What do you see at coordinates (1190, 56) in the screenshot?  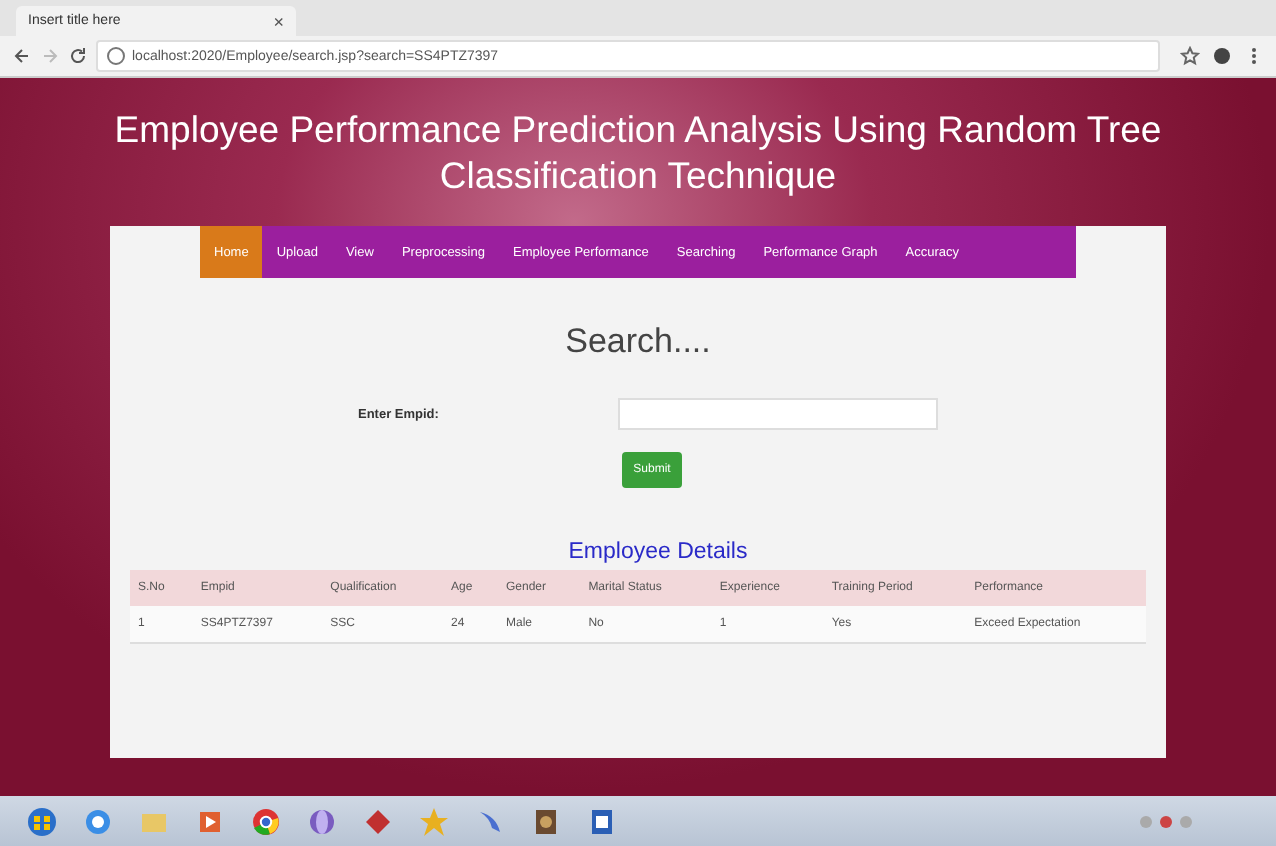 I see `star-icon` at bounding box center [1190, 56].